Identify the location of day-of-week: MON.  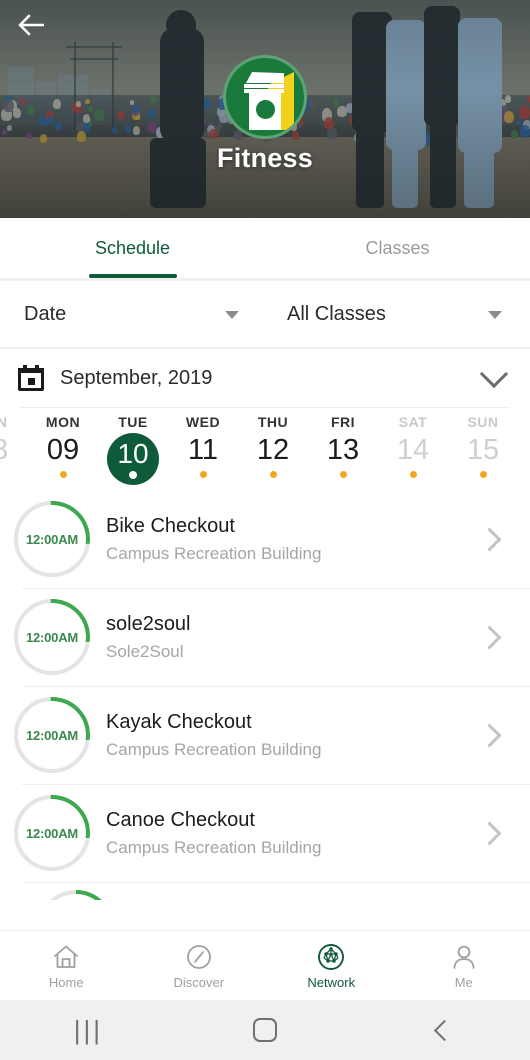
(63, 422).